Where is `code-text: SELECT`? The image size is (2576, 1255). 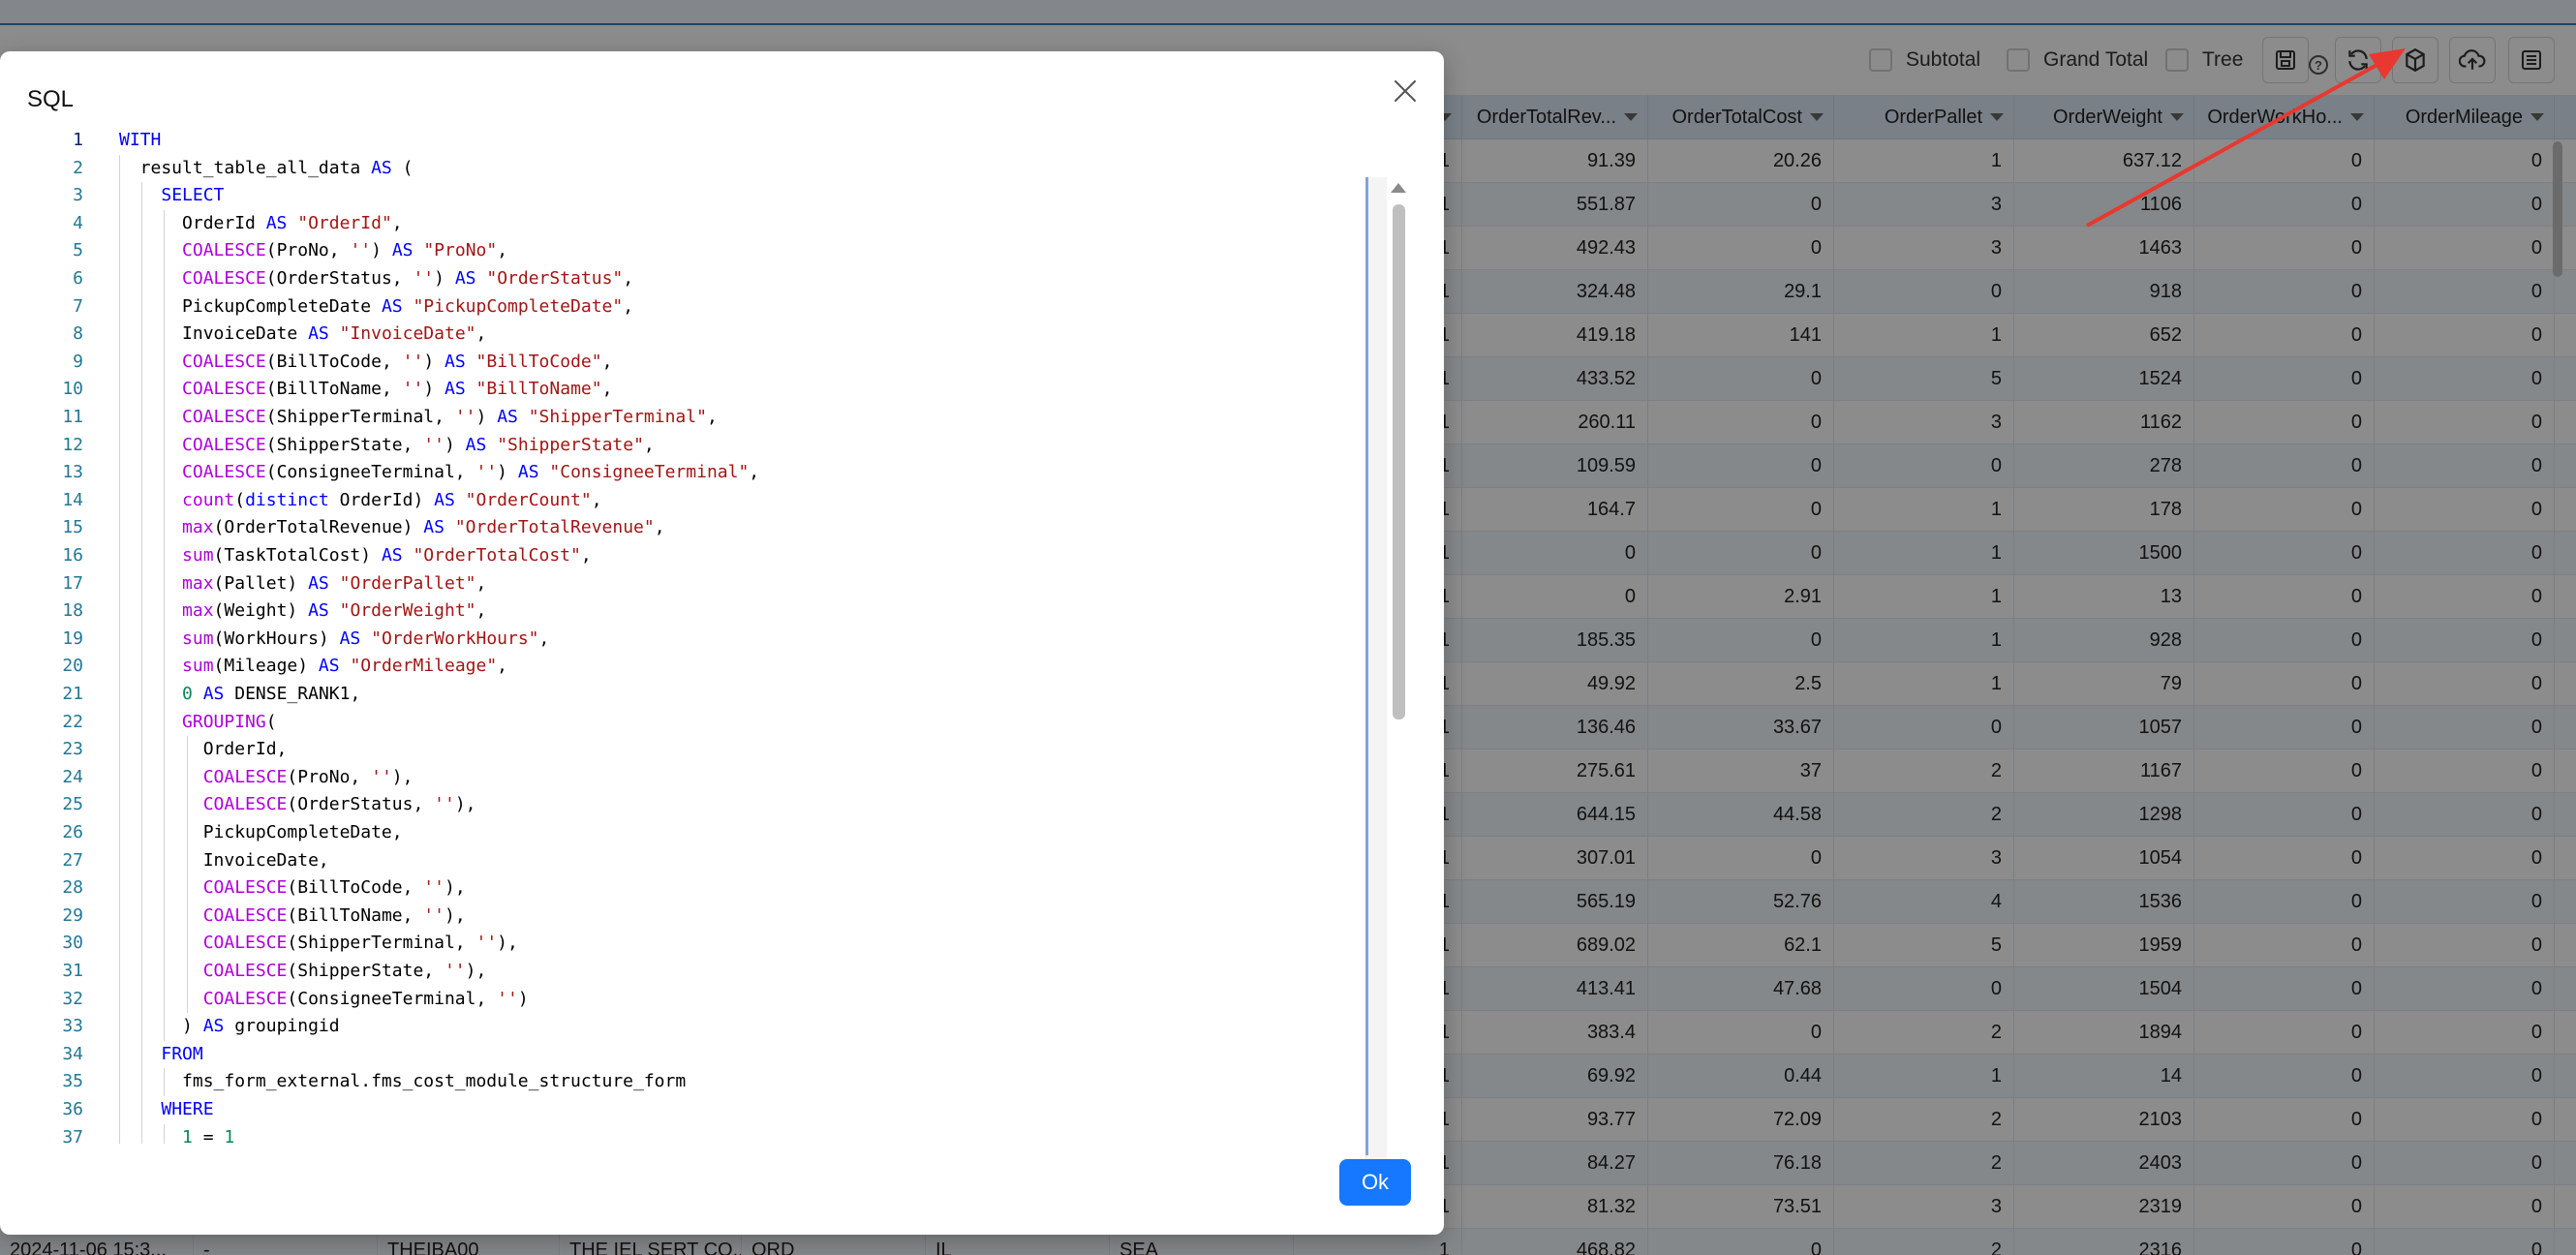 code-text: SELECT is located at coordinates (193, 196).